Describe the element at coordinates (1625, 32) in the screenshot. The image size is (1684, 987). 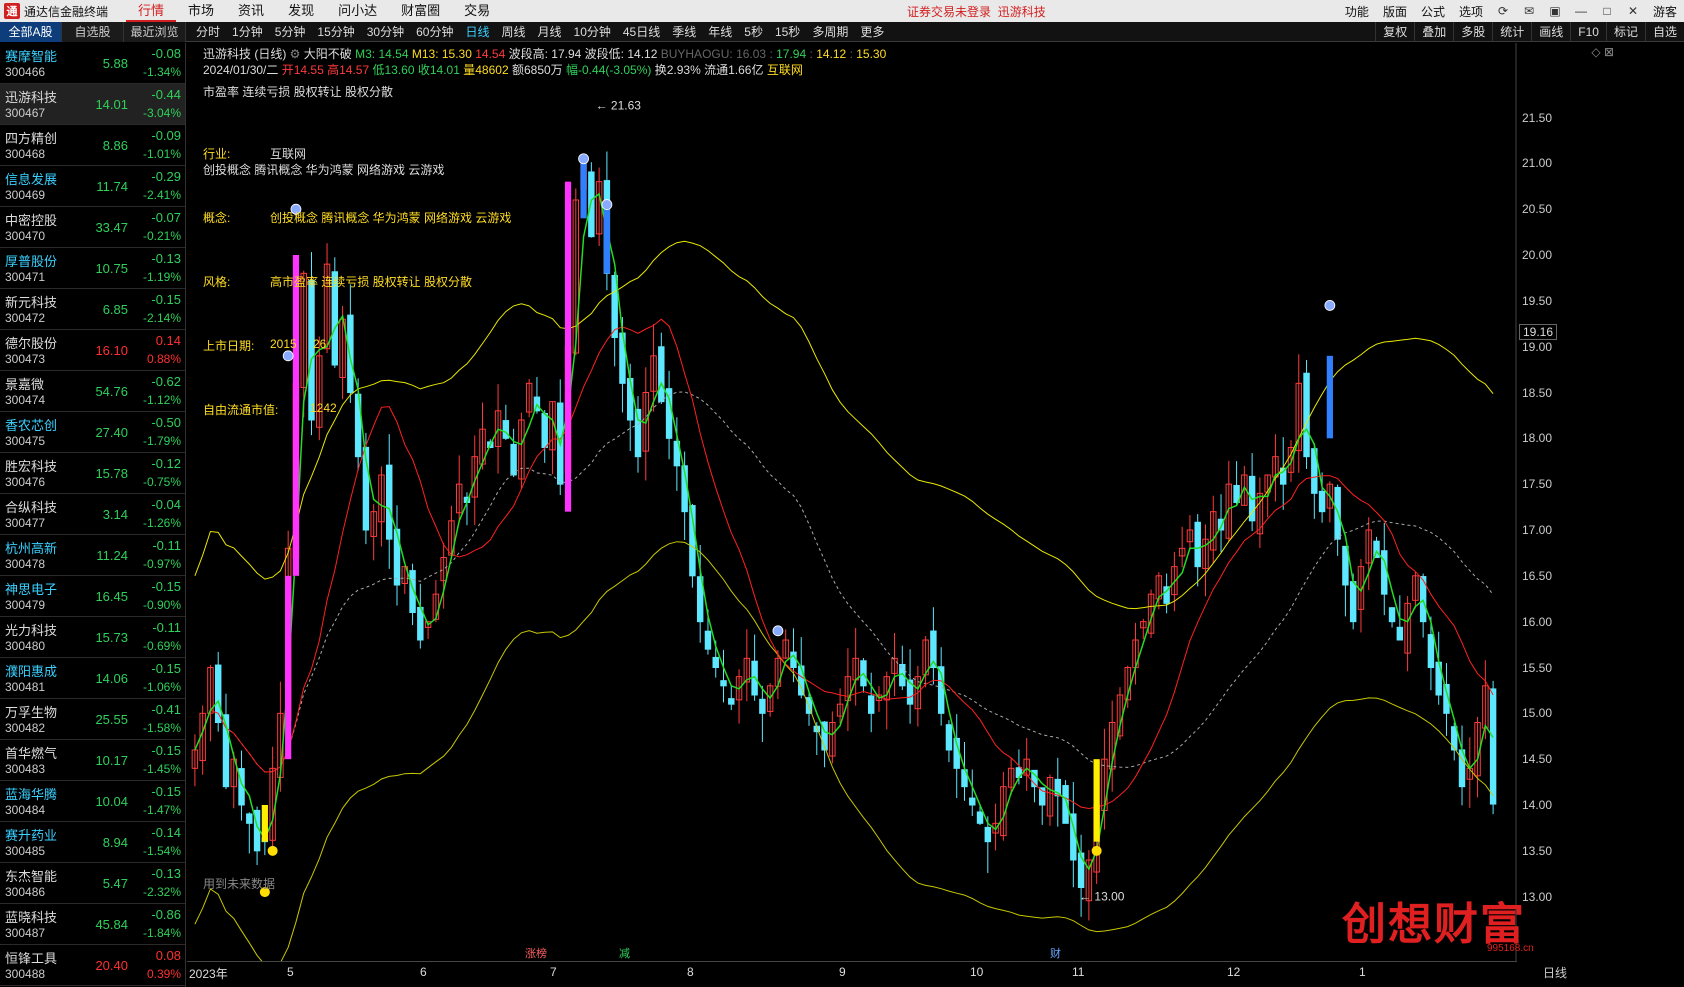
I see `chart-tool-6: 标记` at that location.